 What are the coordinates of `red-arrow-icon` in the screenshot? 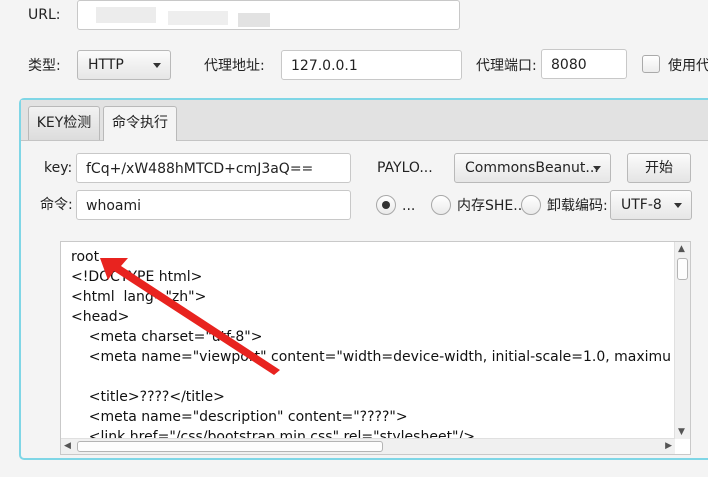 It's located at (190, 316).